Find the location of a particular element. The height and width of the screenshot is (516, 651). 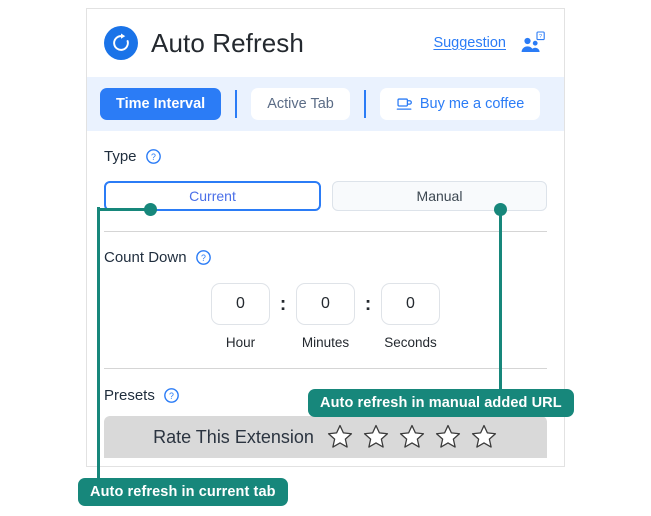

type-section-label: Type ? is located at coordinates (325, 156).